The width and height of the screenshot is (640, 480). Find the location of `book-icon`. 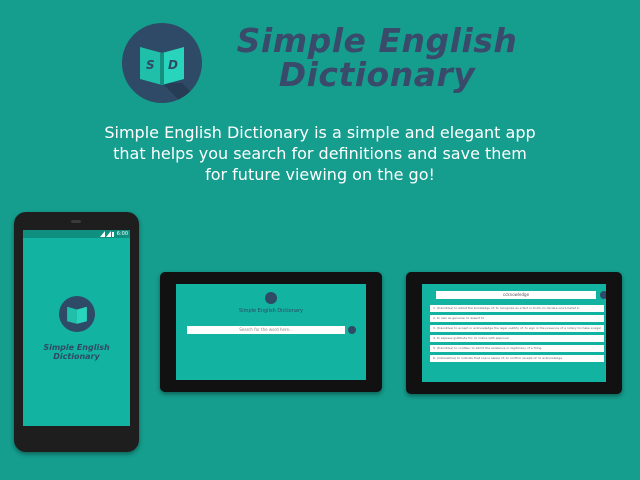

book-icon is located at coordinates (77, 315).